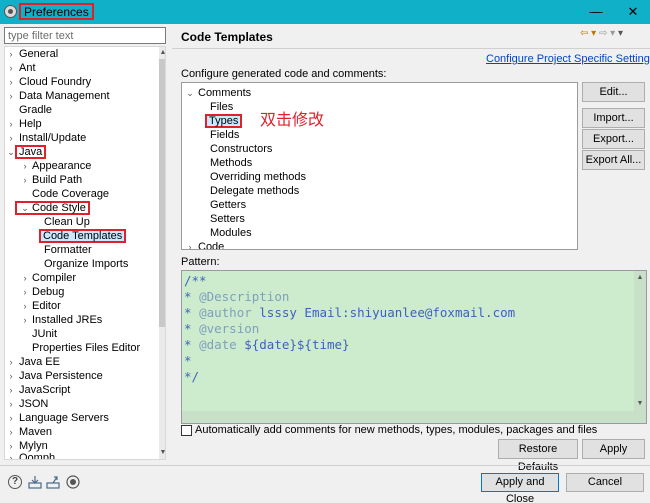 This screenshot has width=650, height=503. I want to click on title-bar: Preferences — ✕, so click(325, 12).